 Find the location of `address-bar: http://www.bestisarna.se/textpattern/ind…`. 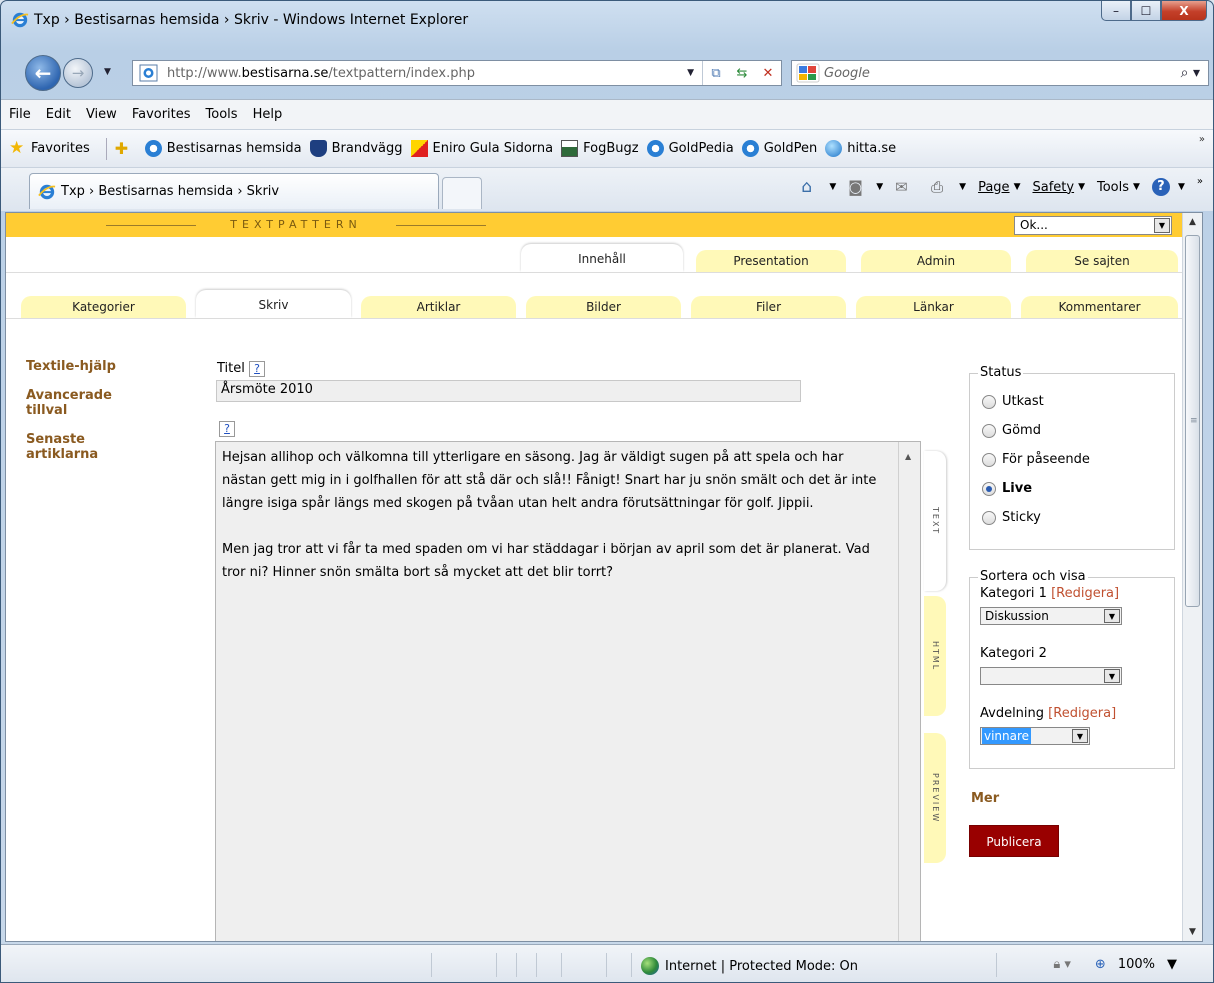

address-bar: http://www.bestisarna.se/textpattern/ind… is located at coordinates (457, 73).